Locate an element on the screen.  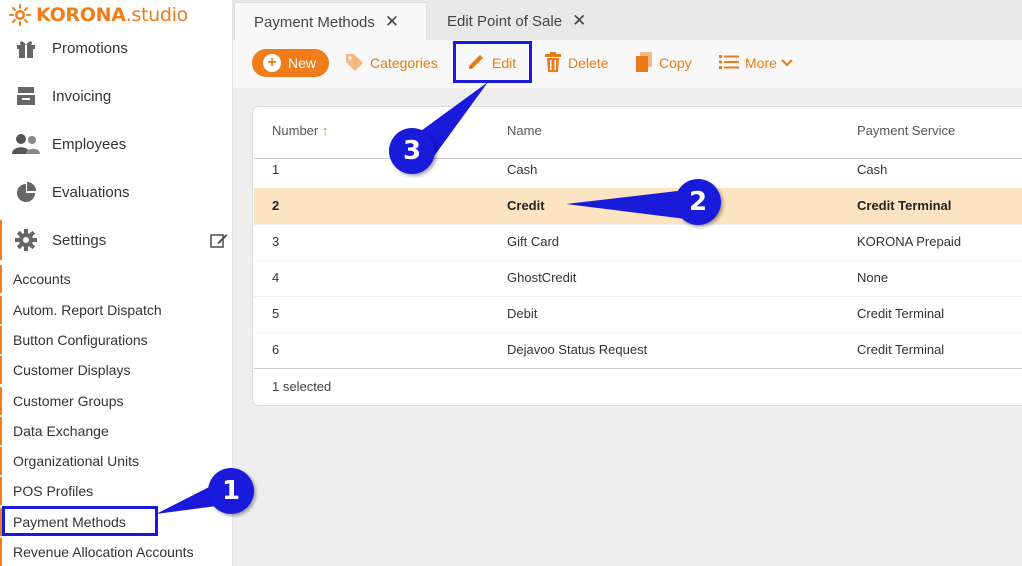
settings-item-revenue-allocation-accounts: Revenue Allocation Accounts is located at coordinates (116, 552).